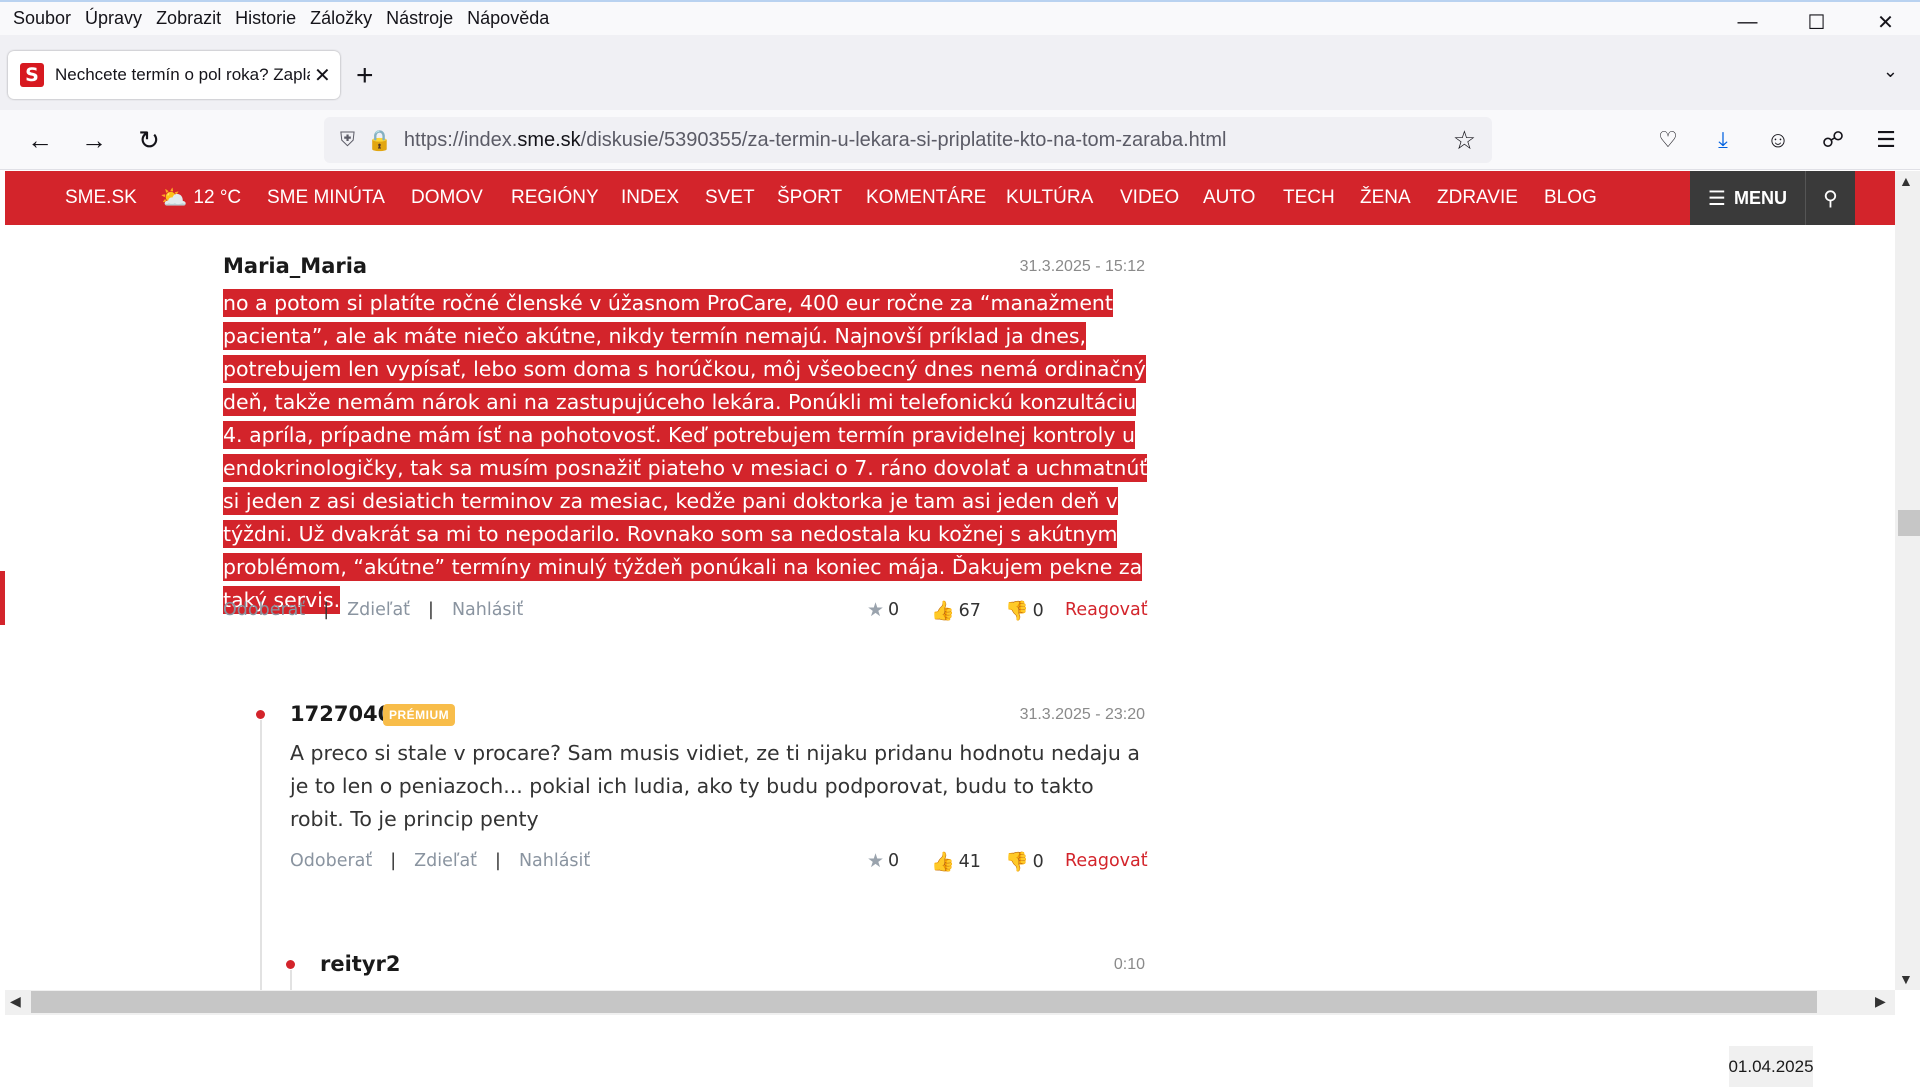 The image size is (1920, 1087). Describe the element at coordinates (347, 140) in the screenshot. I see `shield-icon: ⛨` at that location.